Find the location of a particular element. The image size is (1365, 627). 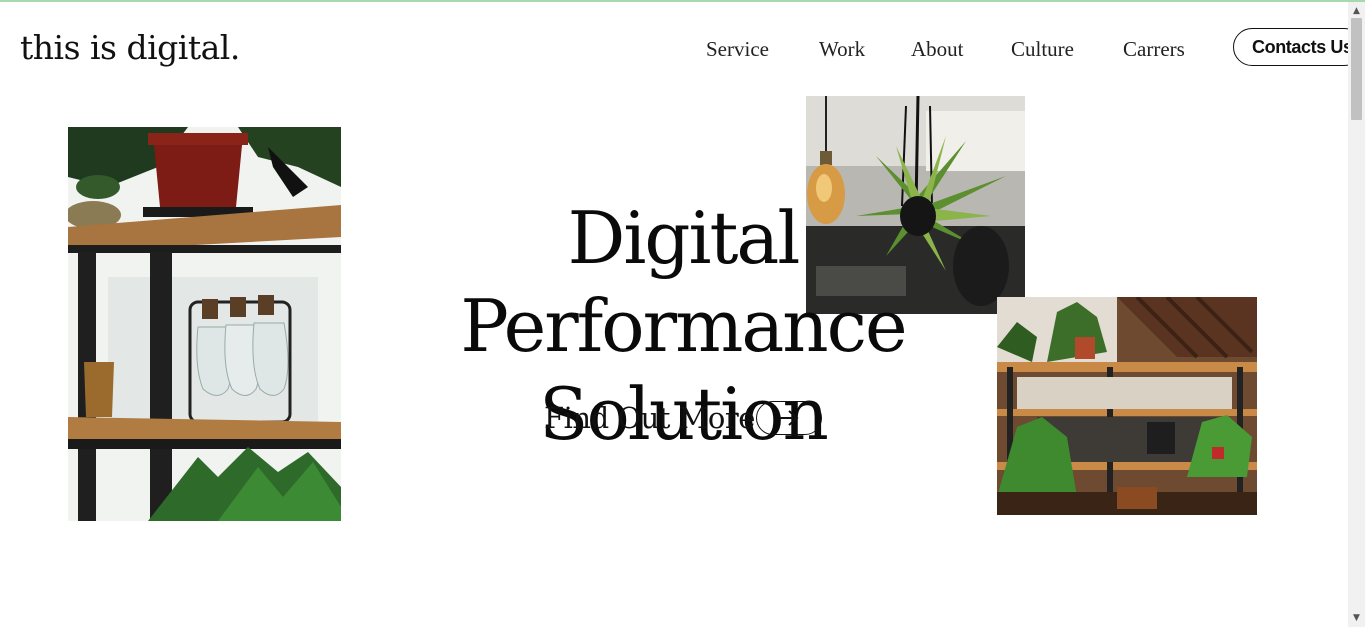

find-out-more: Find Out More is located at coordinates (683, 418).